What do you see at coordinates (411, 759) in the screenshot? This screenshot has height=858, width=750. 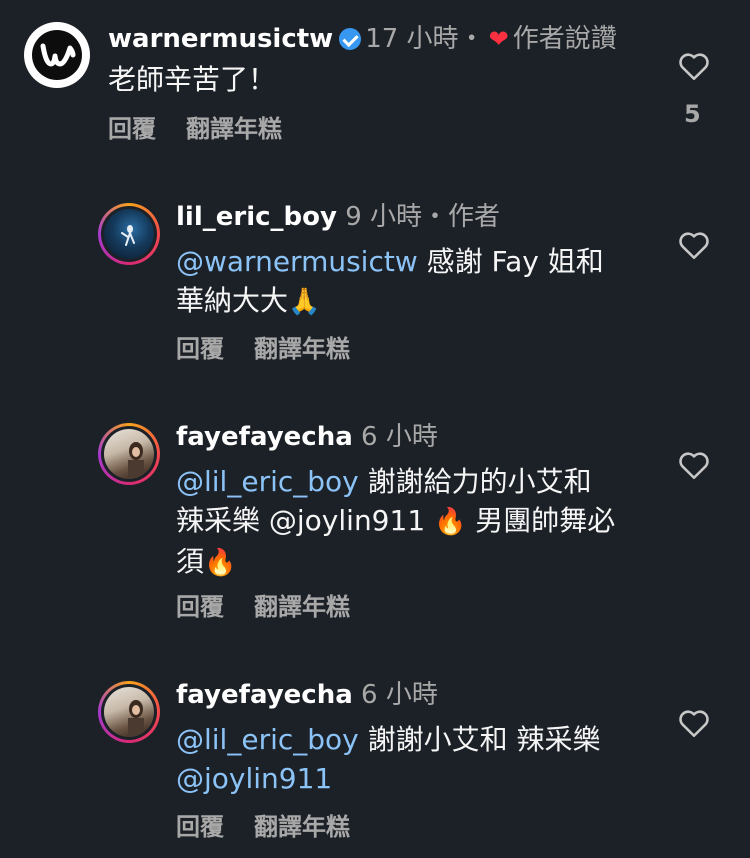 I see `comment-text: @lil_eric_boy 謝謝小艾和 辣采樂 @joylin911` at bounding box center [411, 759].